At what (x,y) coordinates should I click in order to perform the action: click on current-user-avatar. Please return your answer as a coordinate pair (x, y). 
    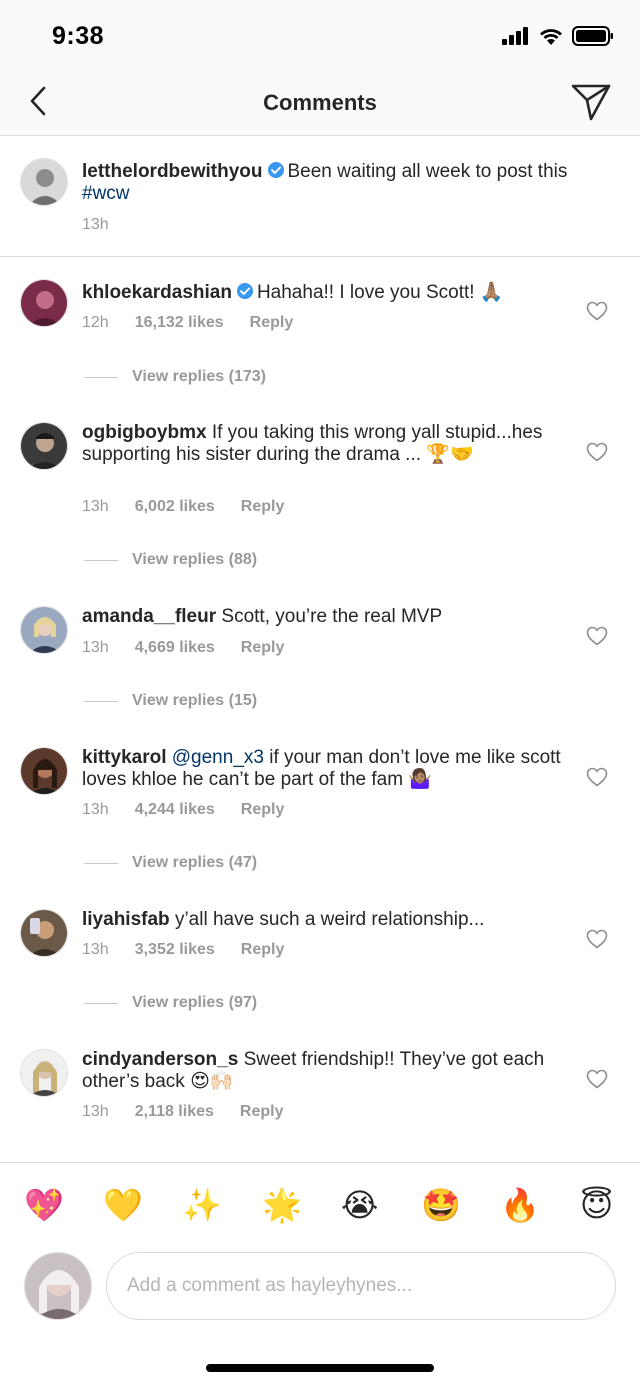
    Looking at the image, I should click on (58, 1286).